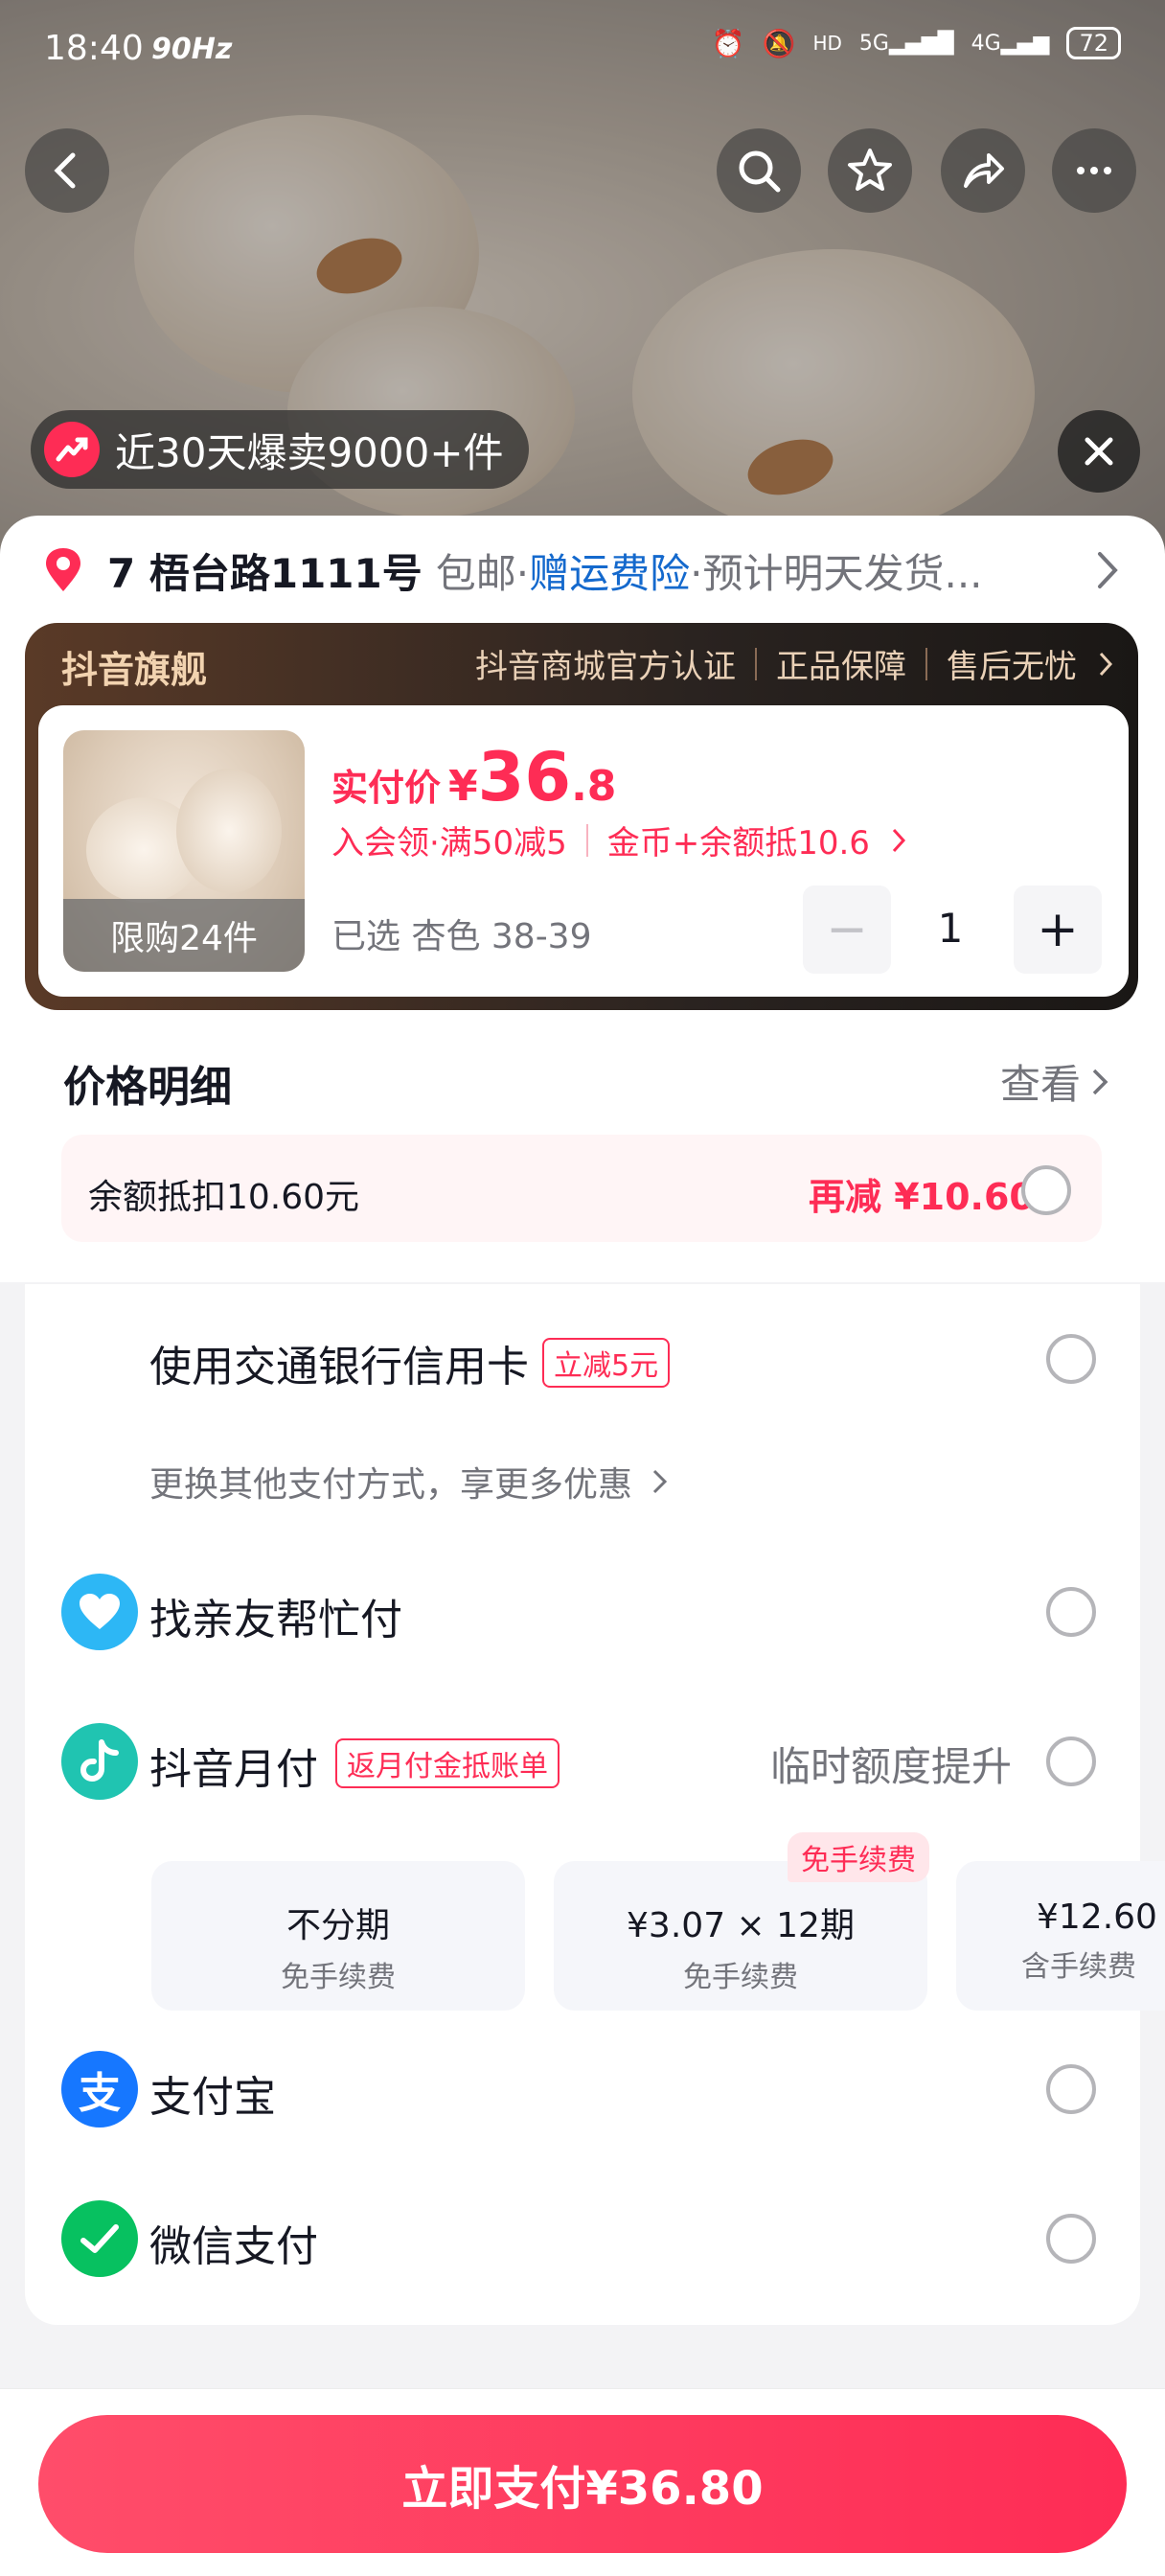 The height and width of the screenshot is (2576, 1165). I want to click on price-integer: 36, so click(524, 777).